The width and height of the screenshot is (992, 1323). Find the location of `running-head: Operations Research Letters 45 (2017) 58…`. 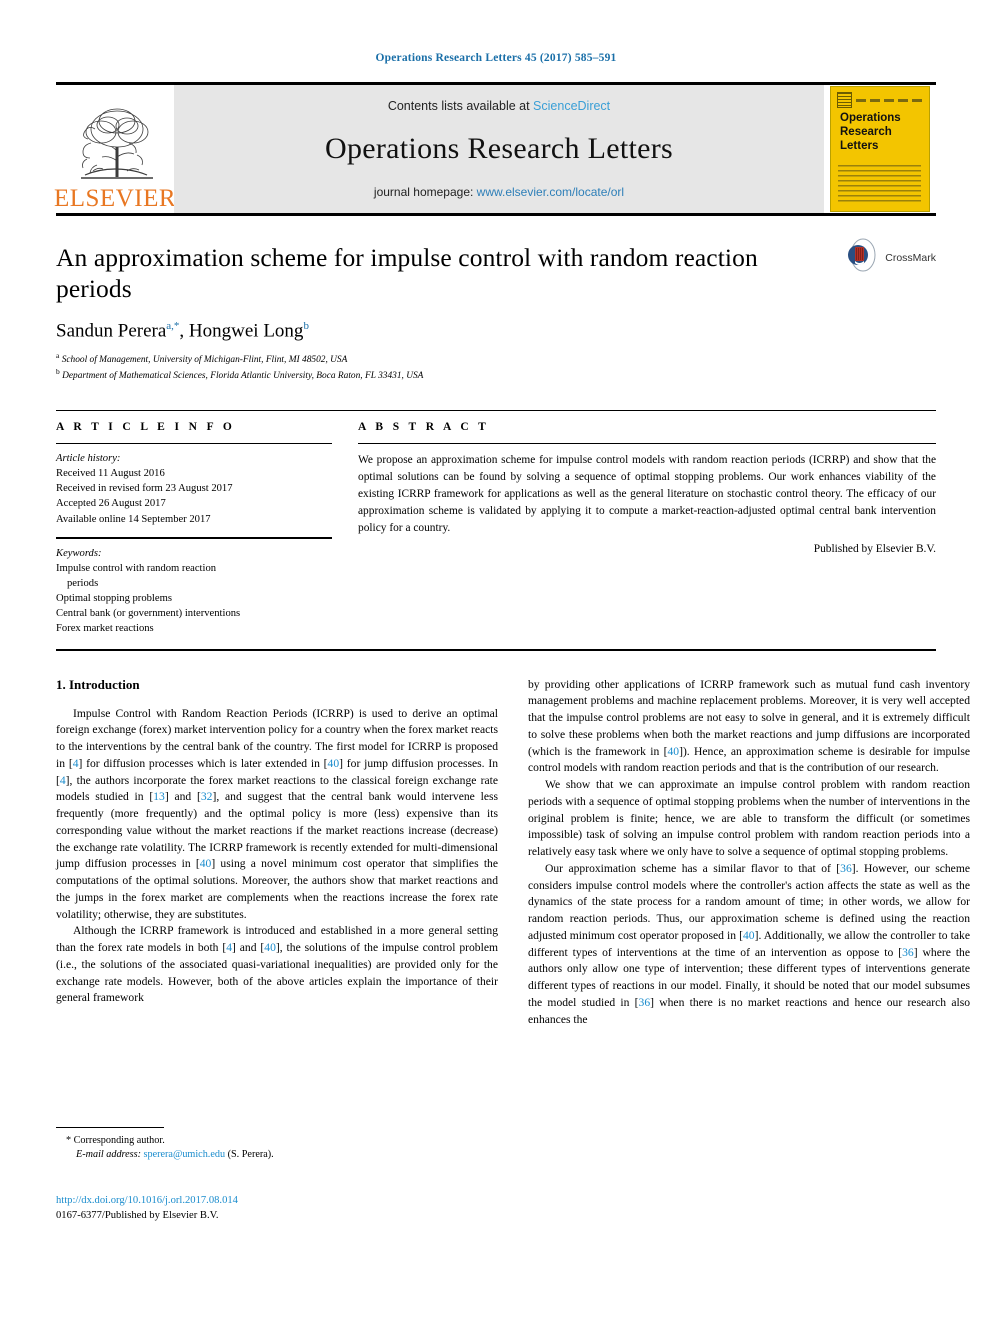

running-head: Operations Research Letters 45 (2017) 58… is located at coordinates (496, 58).